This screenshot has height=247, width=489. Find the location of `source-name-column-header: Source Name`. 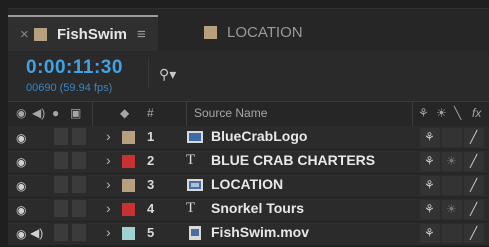

source-name-column-header: Source Name is located at coordinates (230, 113).